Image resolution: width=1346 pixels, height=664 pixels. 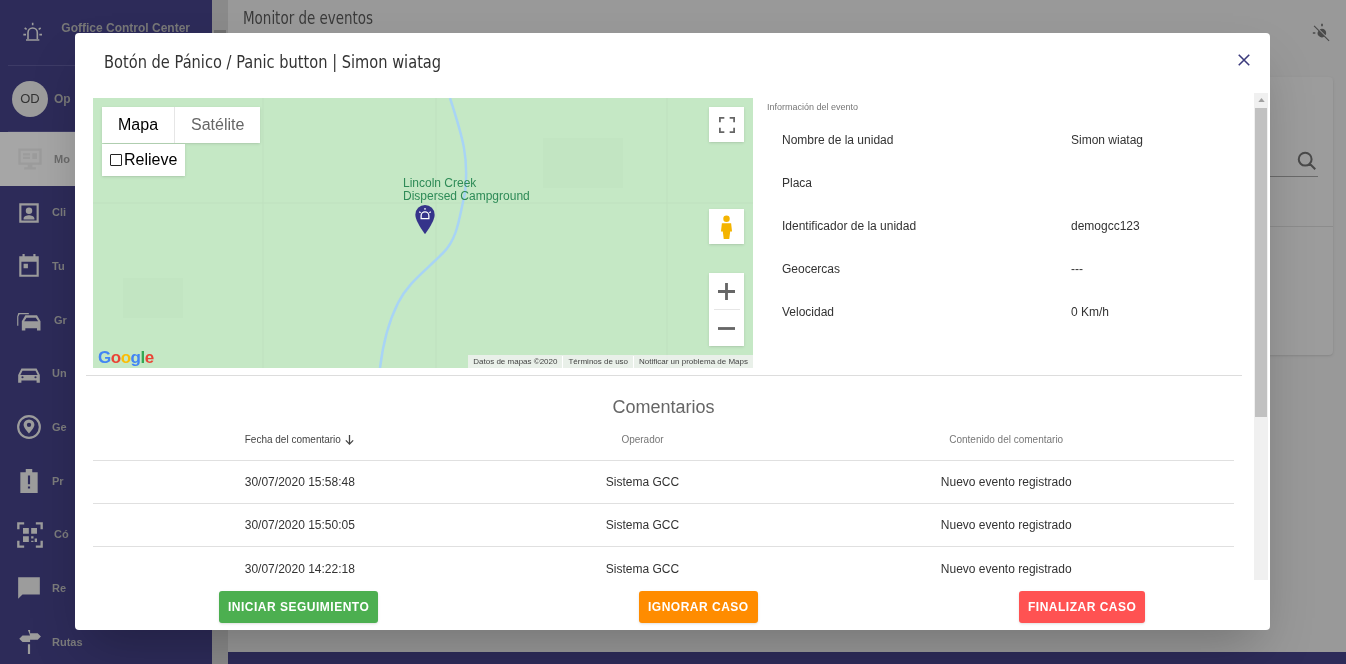 What do you see at coordinates (299, 482) in the screenshot?
I see `table-cell-text: 30/07/2020 15:58:48` at bounding box center [299, 482].